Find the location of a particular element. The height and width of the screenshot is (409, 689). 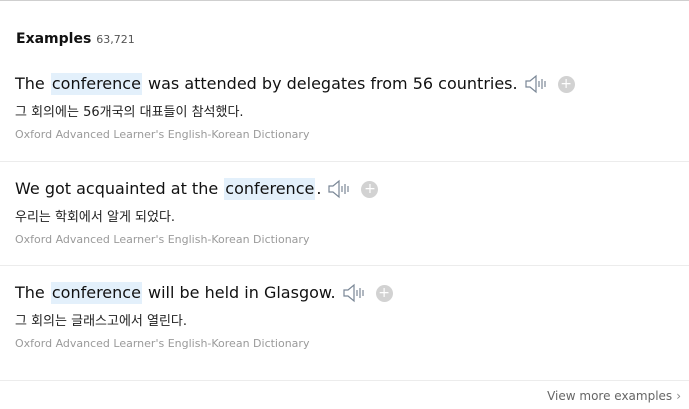

examples-header: Examples 63,721 is located at coordinates (75, 39).